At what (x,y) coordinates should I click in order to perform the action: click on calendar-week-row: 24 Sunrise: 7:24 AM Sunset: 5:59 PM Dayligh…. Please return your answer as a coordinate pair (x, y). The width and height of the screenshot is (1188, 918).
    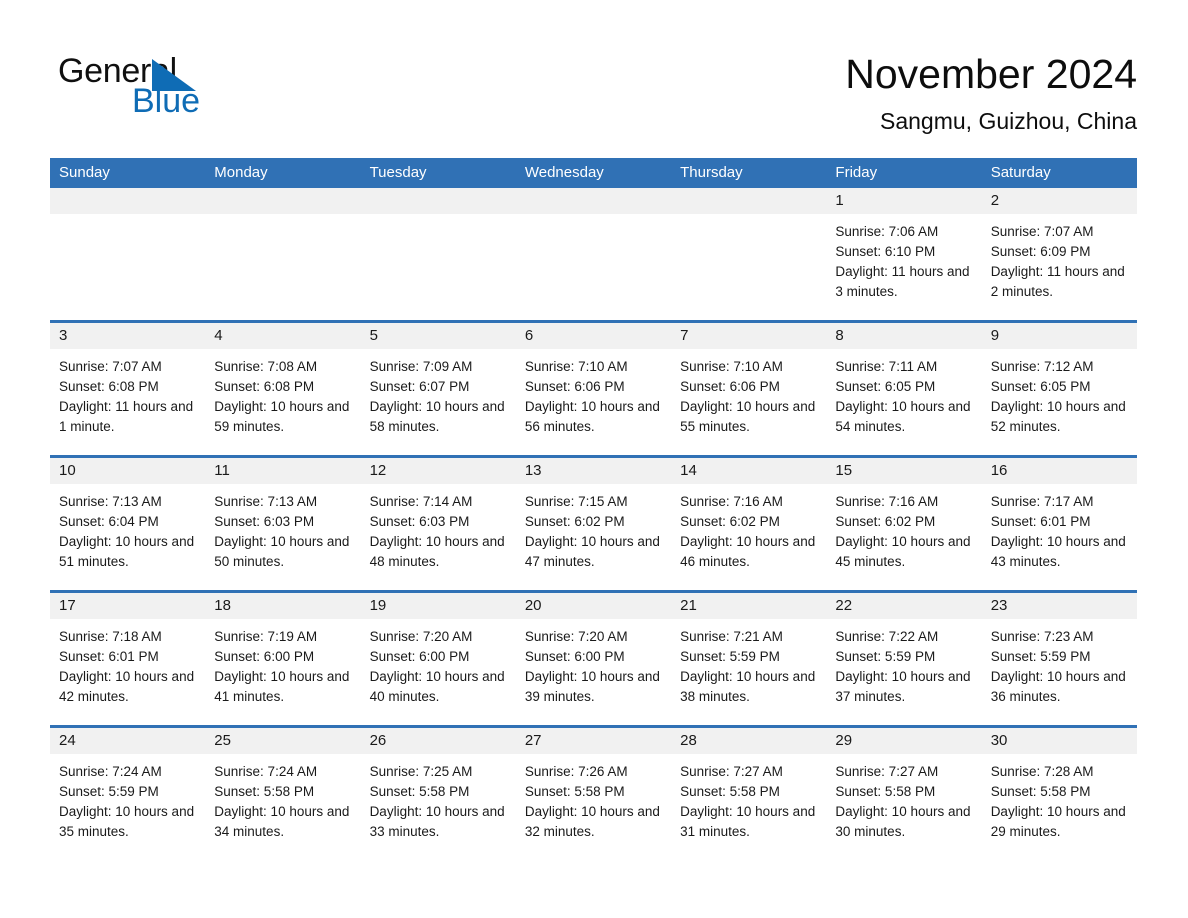
    Looking at the image, I should click on (593, 792).